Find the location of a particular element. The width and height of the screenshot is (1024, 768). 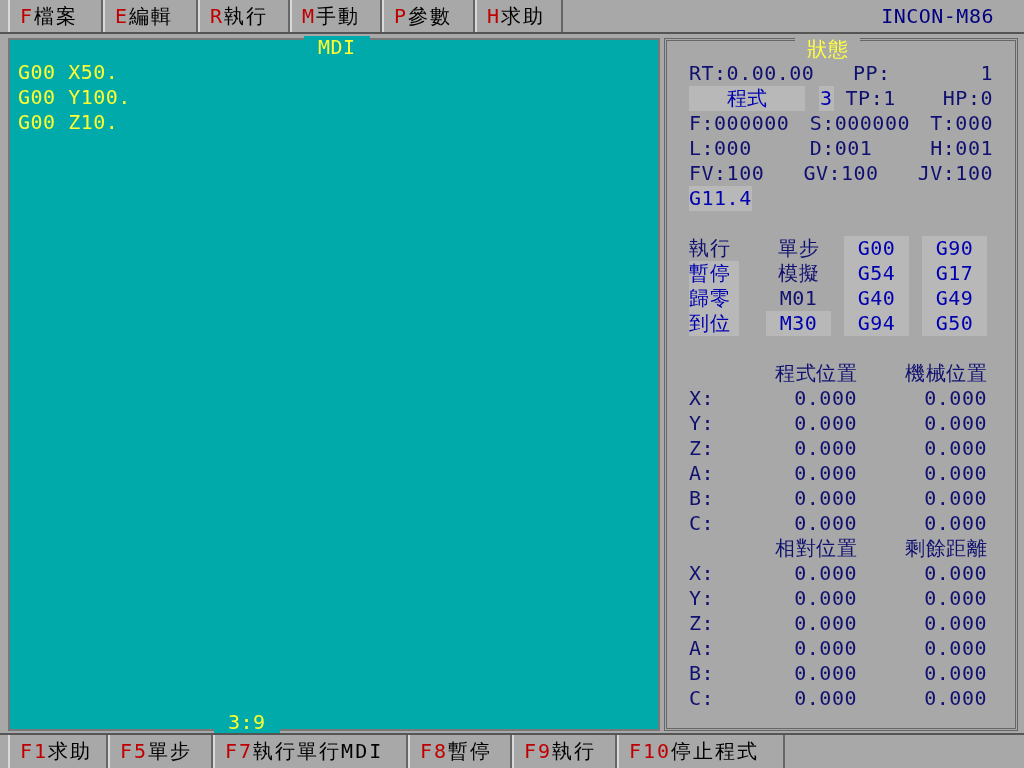

function-key: F8暫停 is located at coordinates (460, 751).